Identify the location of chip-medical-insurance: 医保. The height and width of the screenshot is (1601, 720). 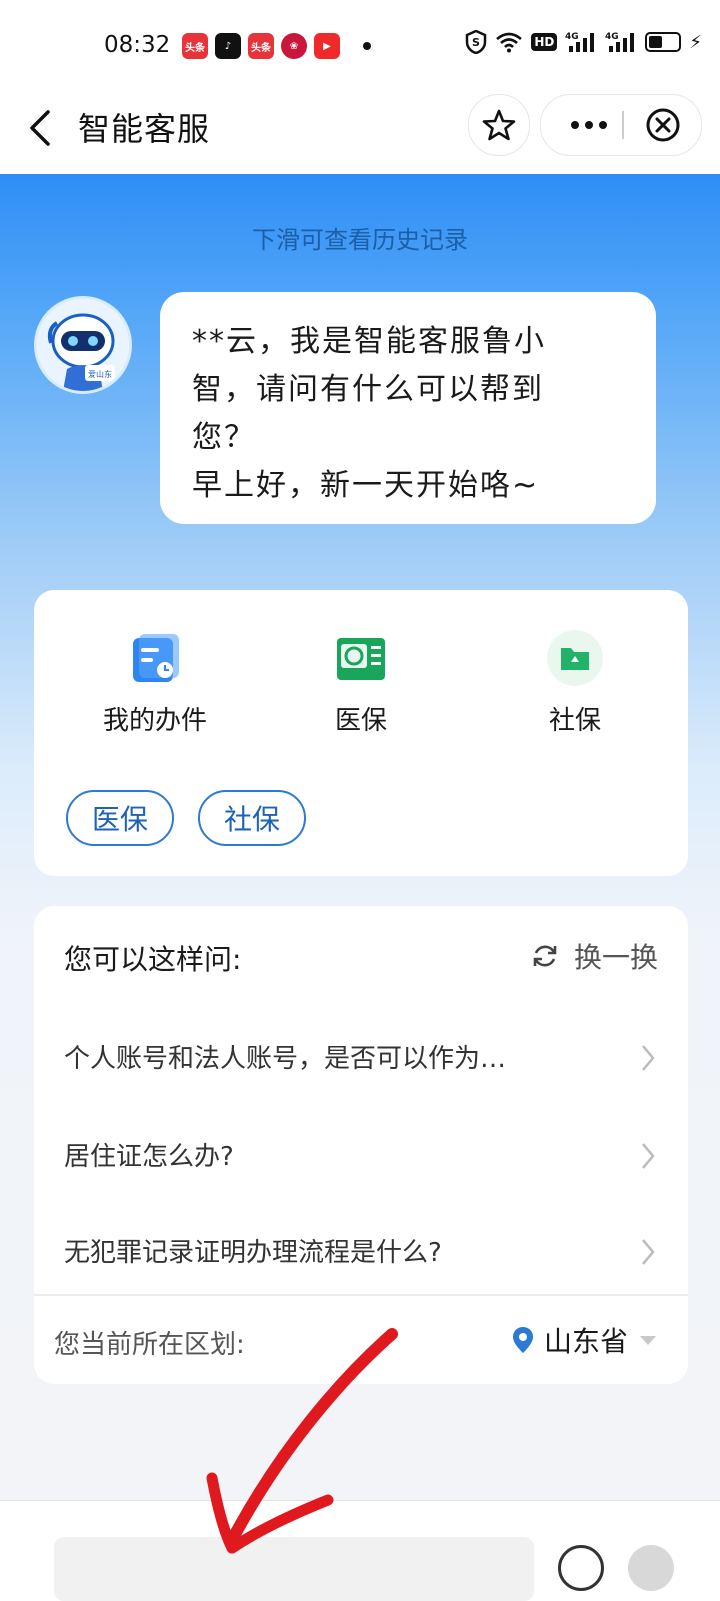
(120, 818).